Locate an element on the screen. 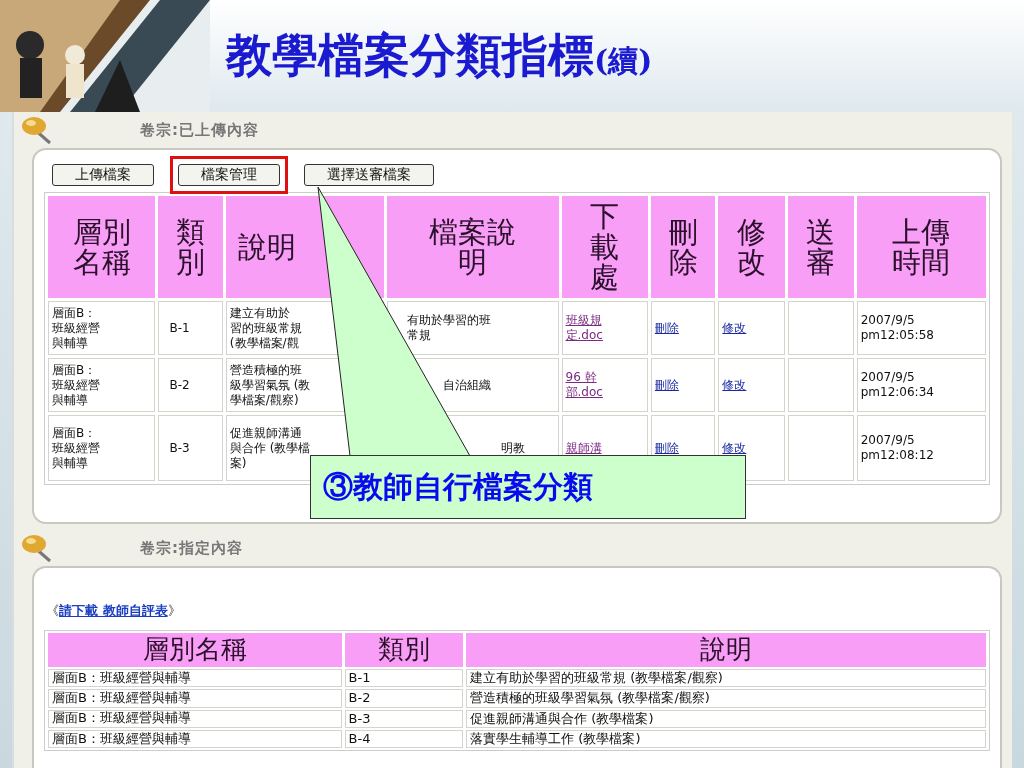  section-heading: 卷宗:指定內容 is located at coordinates (191, 548).